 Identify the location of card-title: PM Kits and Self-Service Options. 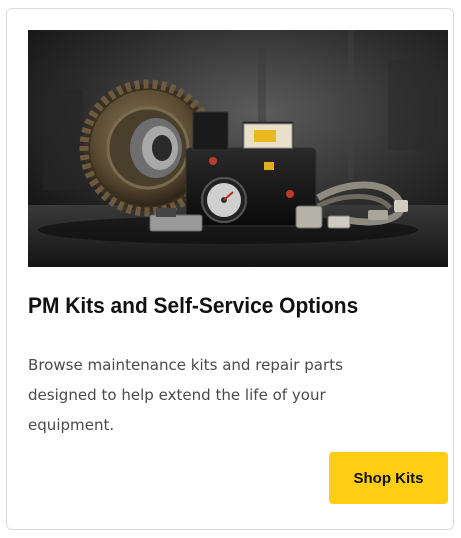
(193, 305).